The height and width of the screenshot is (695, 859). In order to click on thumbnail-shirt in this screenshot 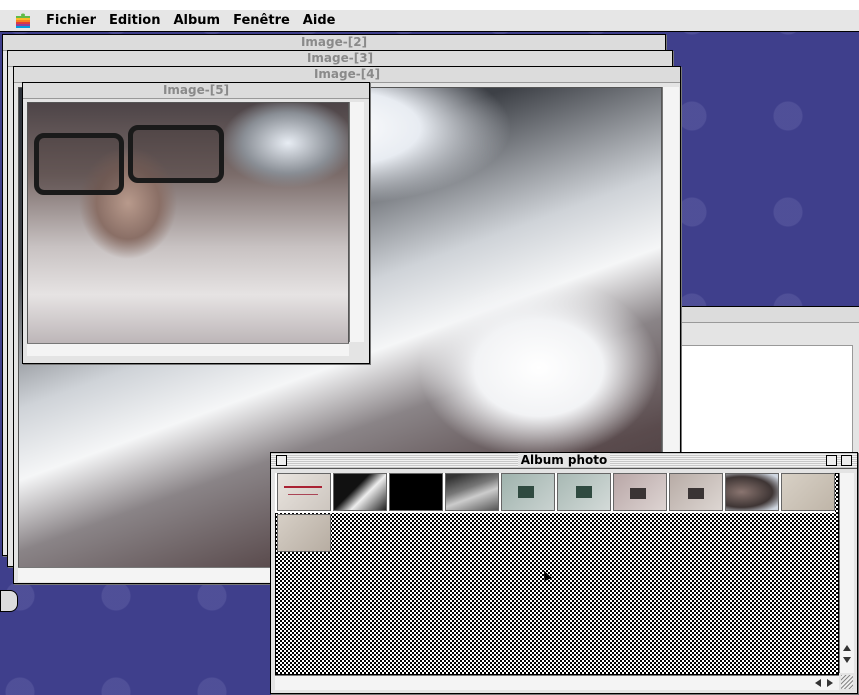, I will do `click(304, 533)`.